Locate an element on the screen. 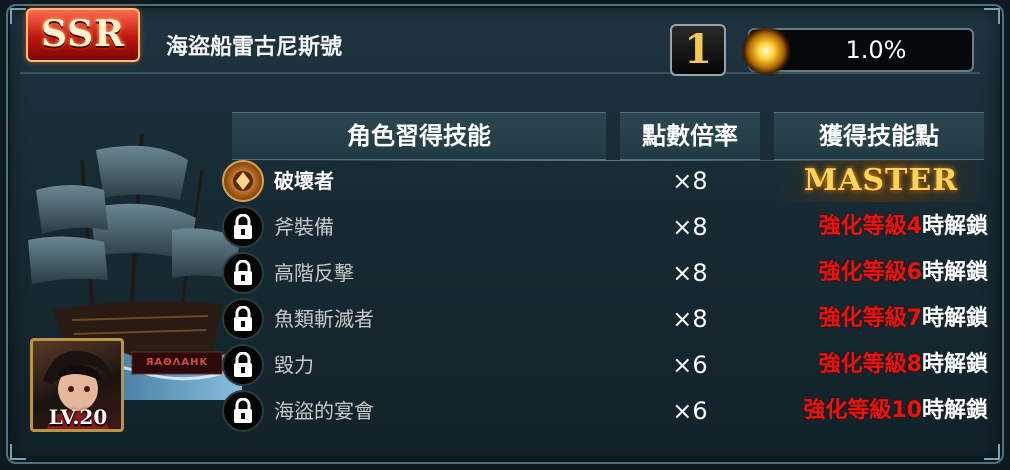  unlock-condition: 強化等級6時解鎖 is located at coordinates (903, 273).